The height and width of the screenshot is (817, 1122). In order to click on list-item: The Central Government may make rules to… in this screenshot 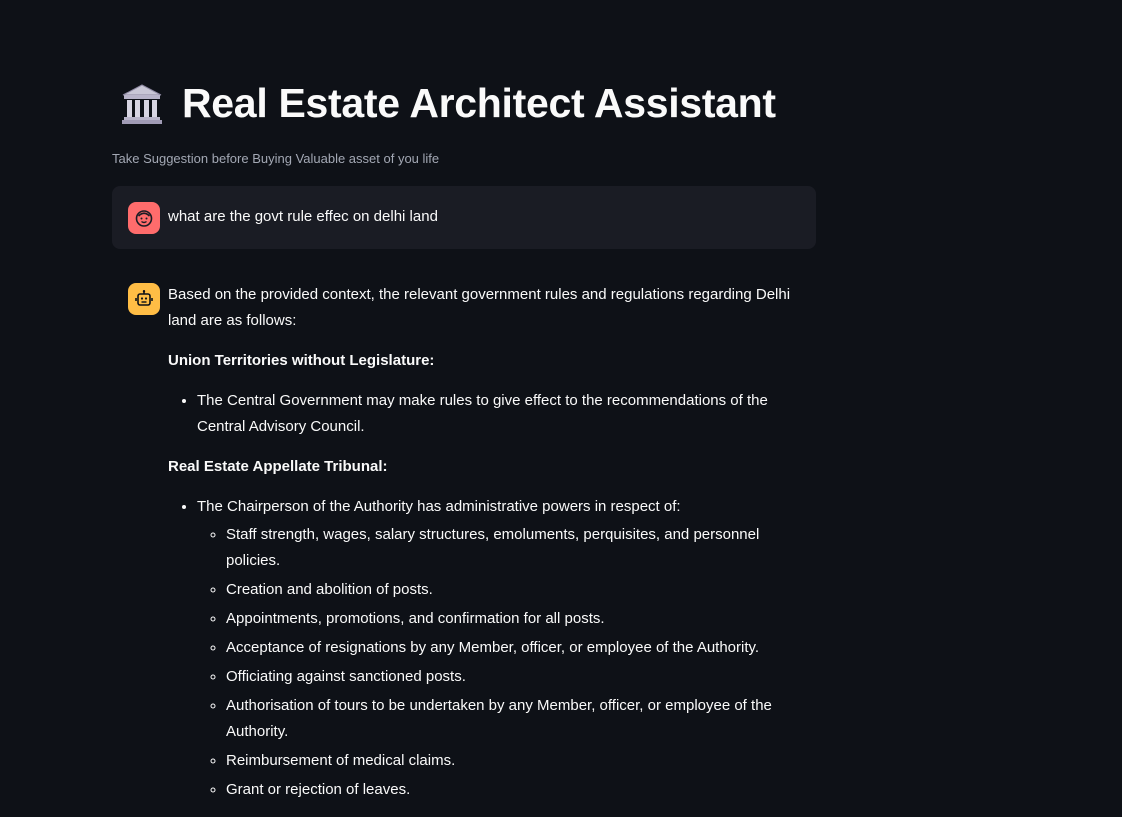, I will do `click(497, 414)`.